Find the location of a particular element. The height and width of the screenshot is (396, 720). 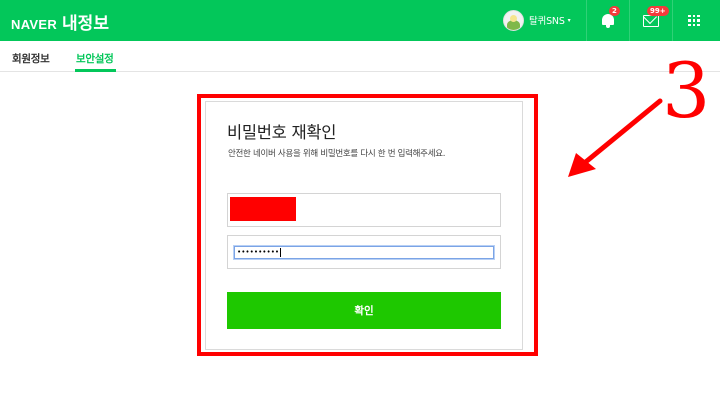

annotation-arrow-icon is located at coordinates (615, 137).